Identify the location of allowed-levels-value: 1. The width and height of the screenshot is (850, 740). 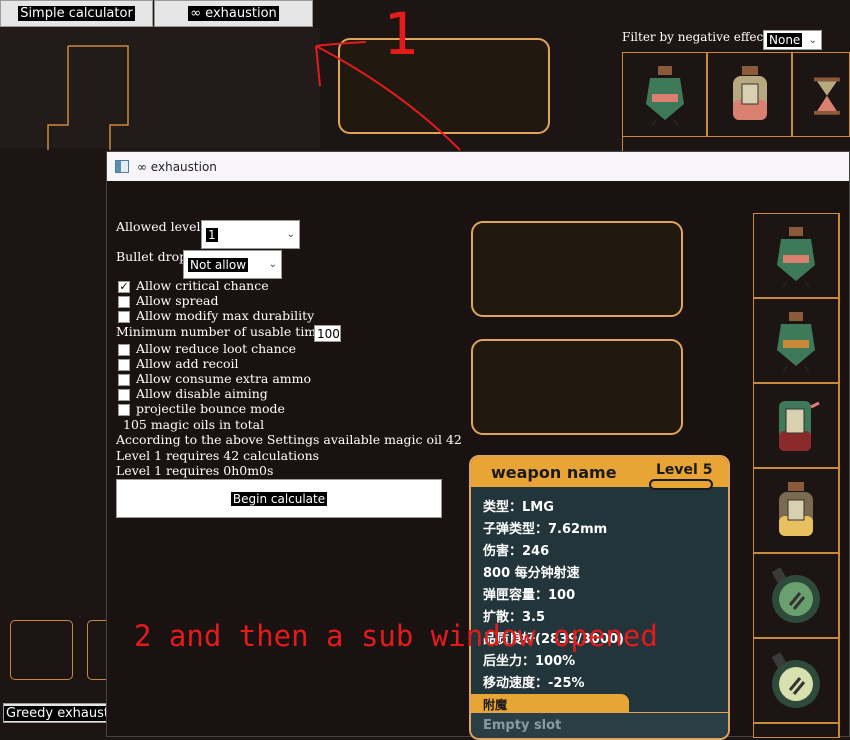
(212, 234).